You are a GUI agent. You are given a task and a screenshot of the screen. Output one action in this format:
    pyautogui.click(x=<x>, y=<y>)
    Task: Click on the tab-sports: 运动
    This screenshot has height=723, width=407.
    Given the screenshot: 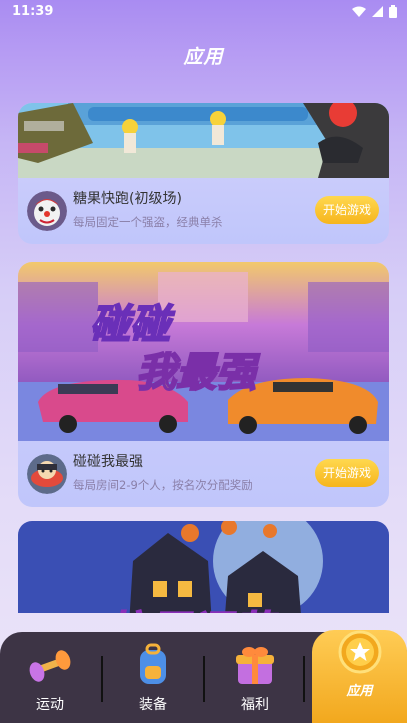 What is the action you would take?
    pyautogui.click(x=50, y=677)
    